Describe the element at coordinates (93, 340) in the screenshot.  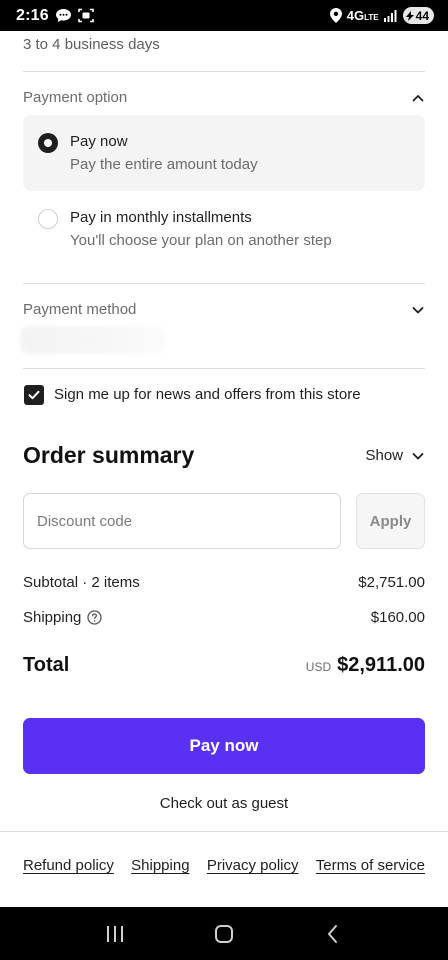
I see `payment-method-placeholder` at that location.